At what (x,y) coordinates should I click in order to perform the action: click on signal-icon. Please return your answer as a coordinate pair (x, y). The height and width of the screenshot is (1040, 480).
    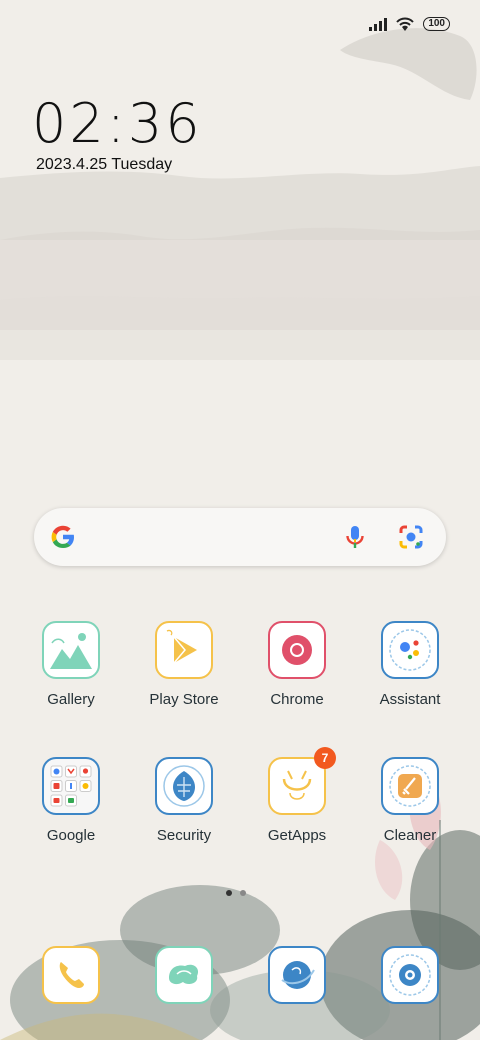
    Looking at the image, I should click on (378, 24).